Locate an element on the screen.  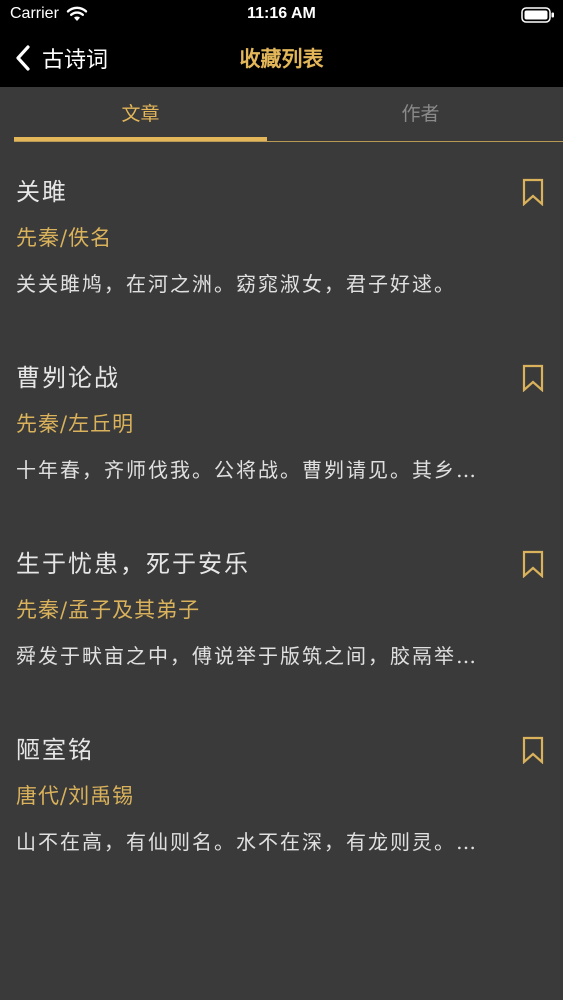
battery-icon is located at coordinates (537, 15).